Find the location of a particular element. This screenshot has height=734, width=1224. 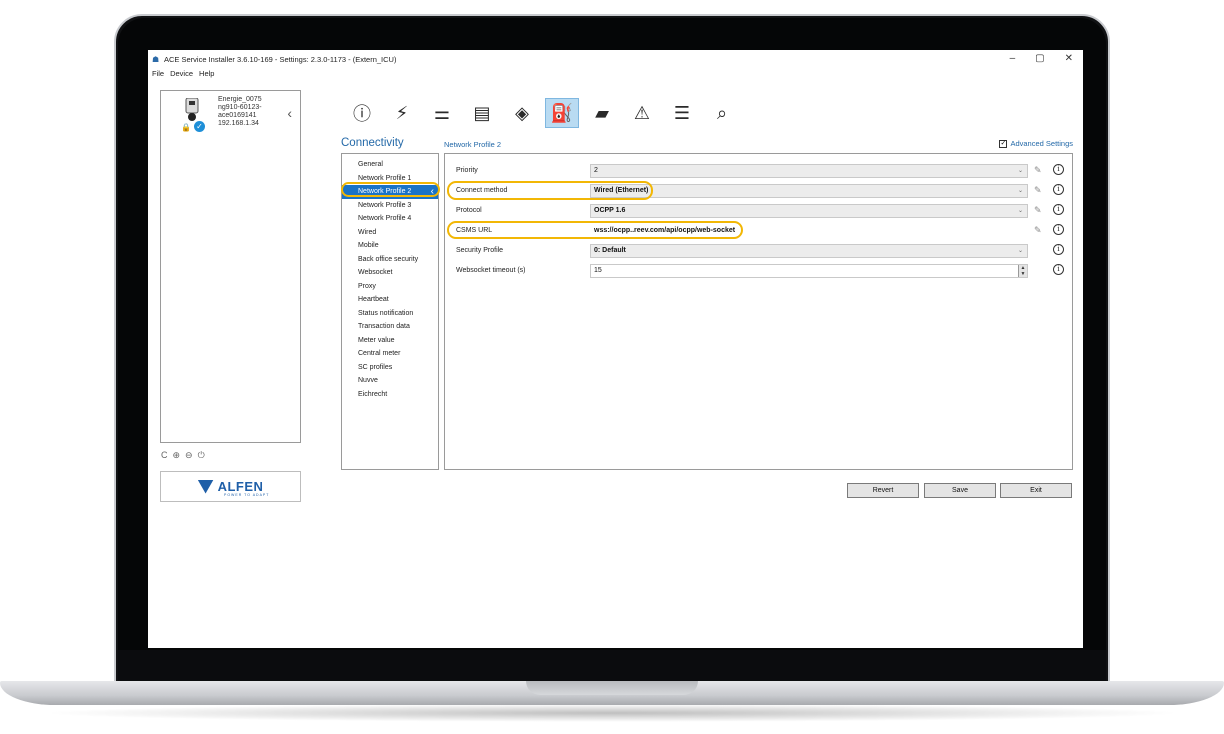

remove-icon: ⊖ is located at coordinates (189, 455).